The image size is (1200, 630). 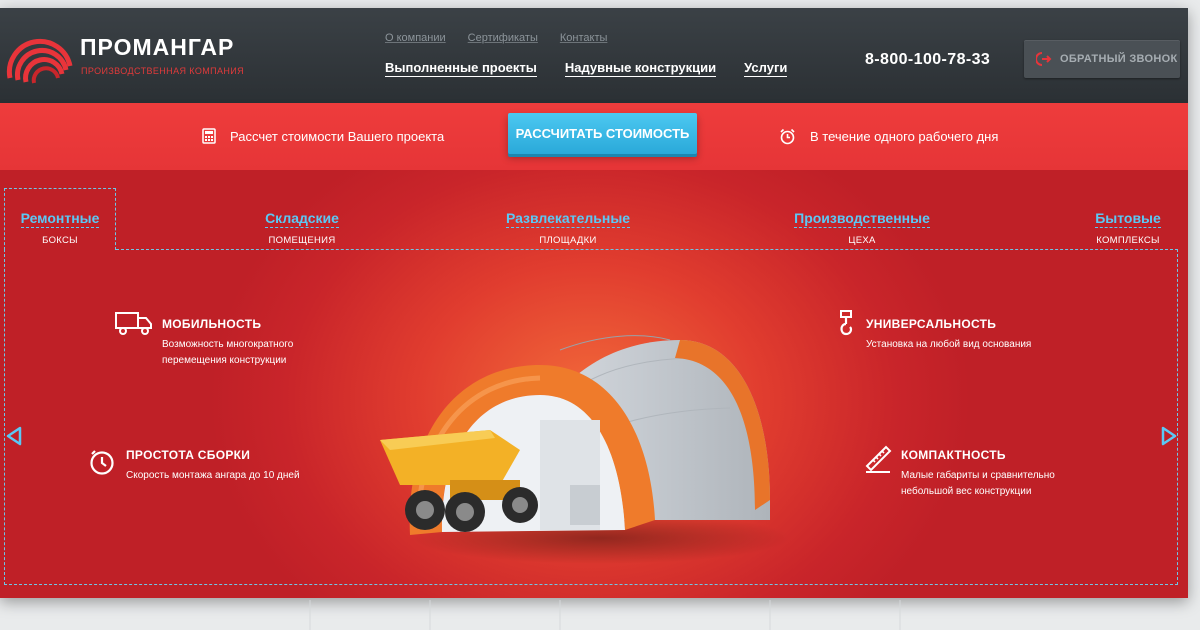 What do you see at coordinates (640, 68) in the screenshot?
I see `nav-inflatable: Надувные конструкции` at bounding box center [640, 68].